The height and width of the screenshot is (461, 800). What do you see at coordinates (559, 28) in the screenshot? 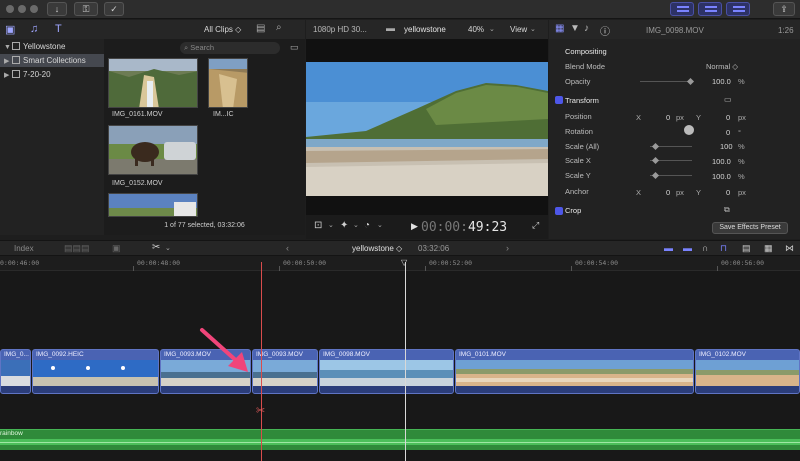
I see `video-inspector-icon: ▦` at bounding box center [559, 28].